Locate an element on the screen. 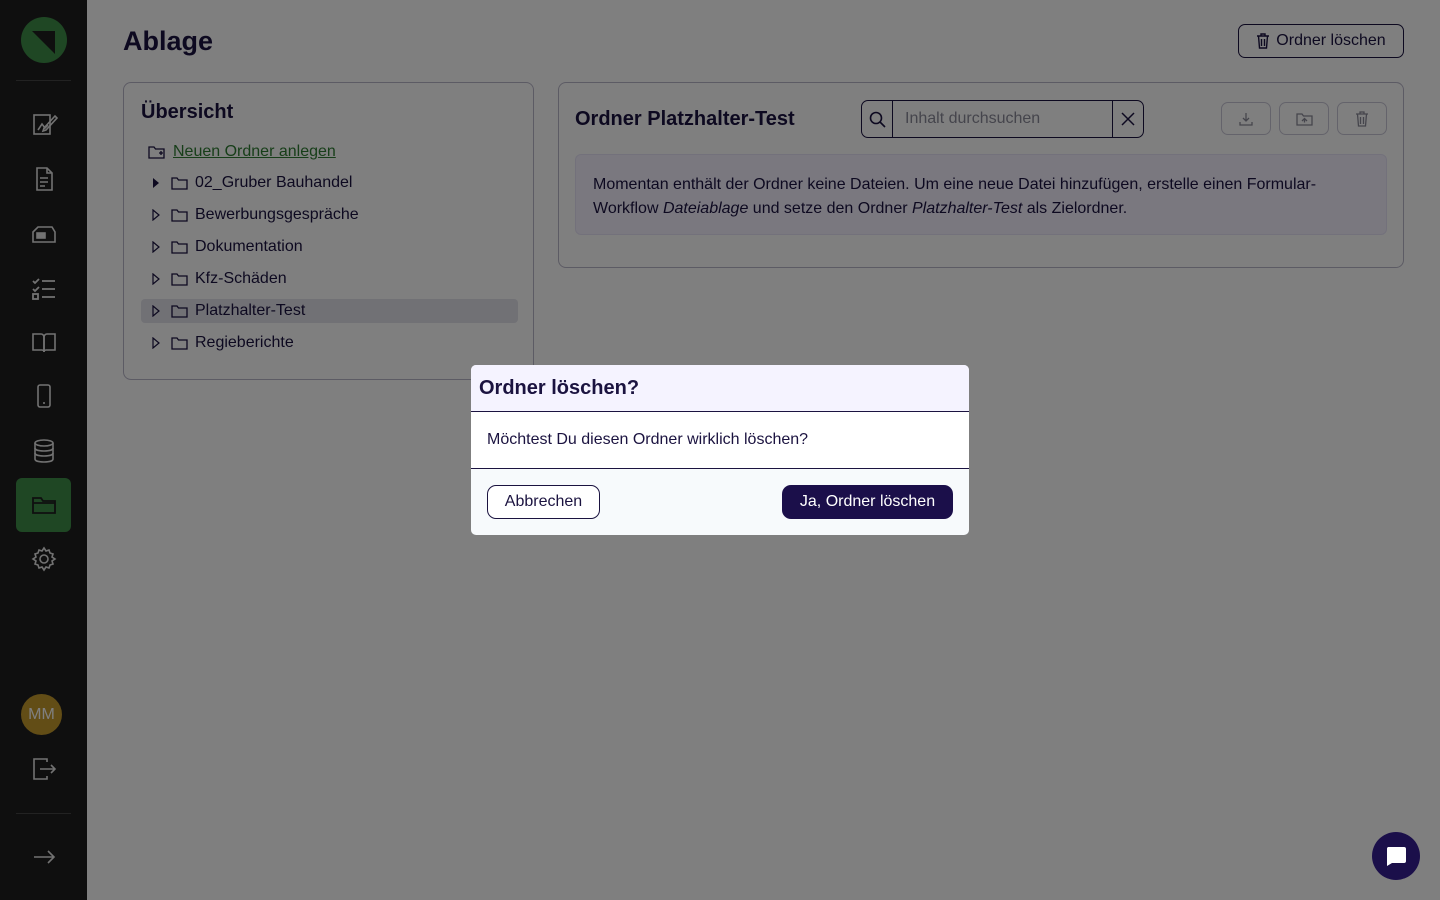 The width and height of the screenshot is (1440, 900). chat-icon is located at coordinates (1396, 856).